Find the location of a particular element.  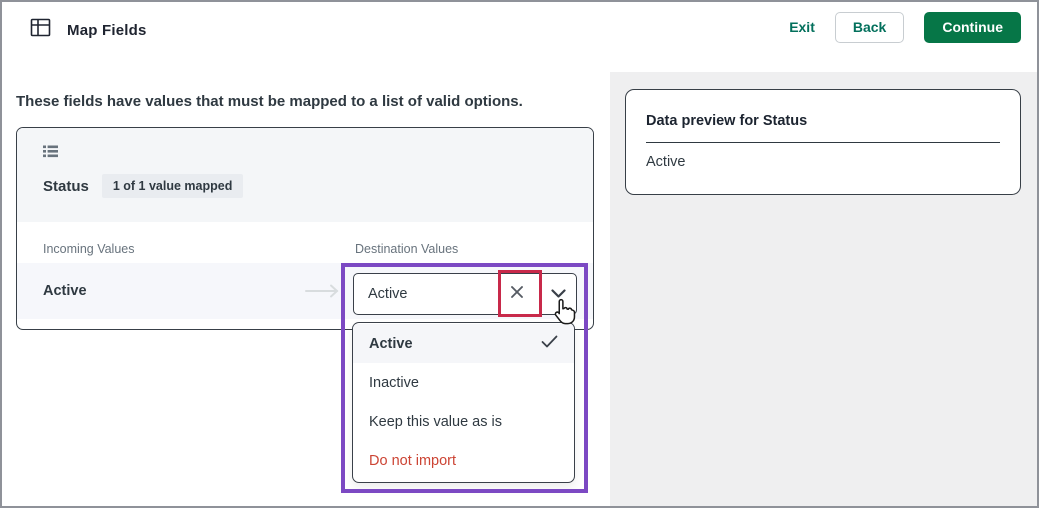

continue-button: Continue is located at coordinates (972, 27).